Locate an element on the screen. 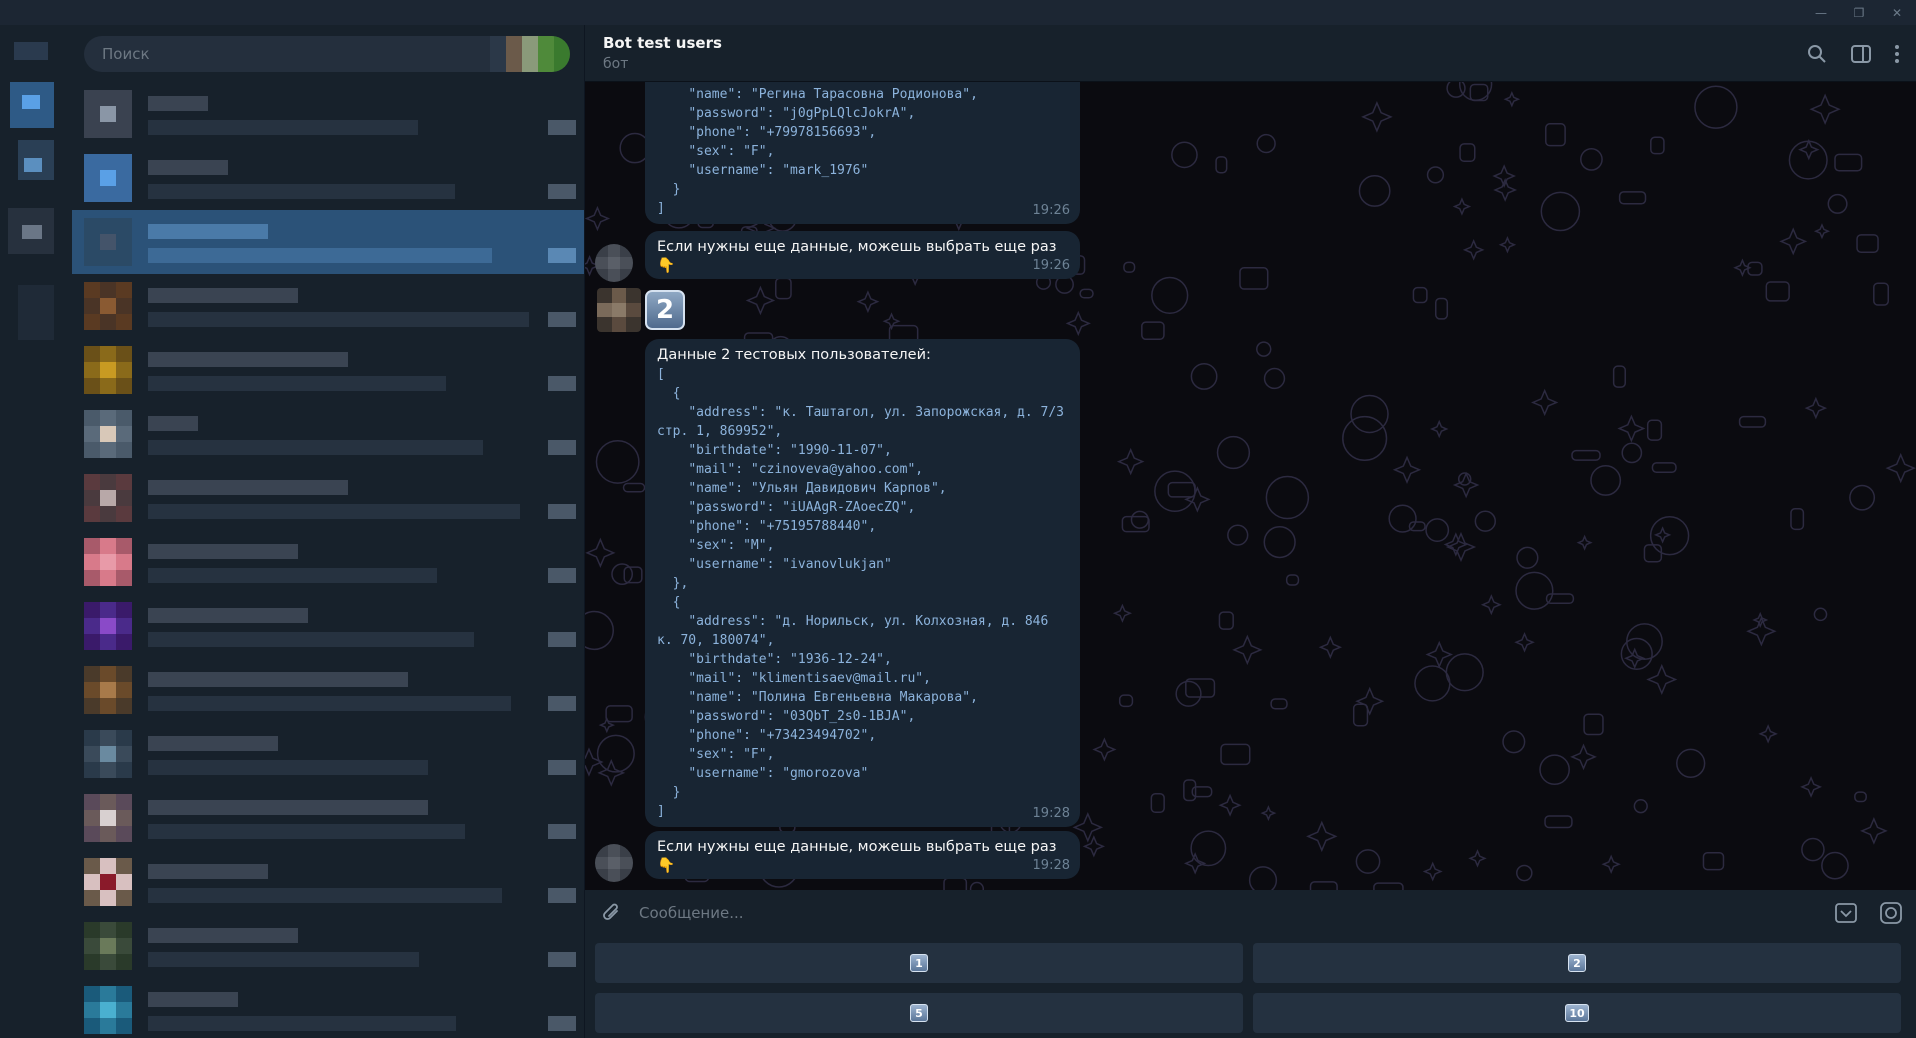  keycap-2-icon: 2 is located at coordinates (1577, 963).